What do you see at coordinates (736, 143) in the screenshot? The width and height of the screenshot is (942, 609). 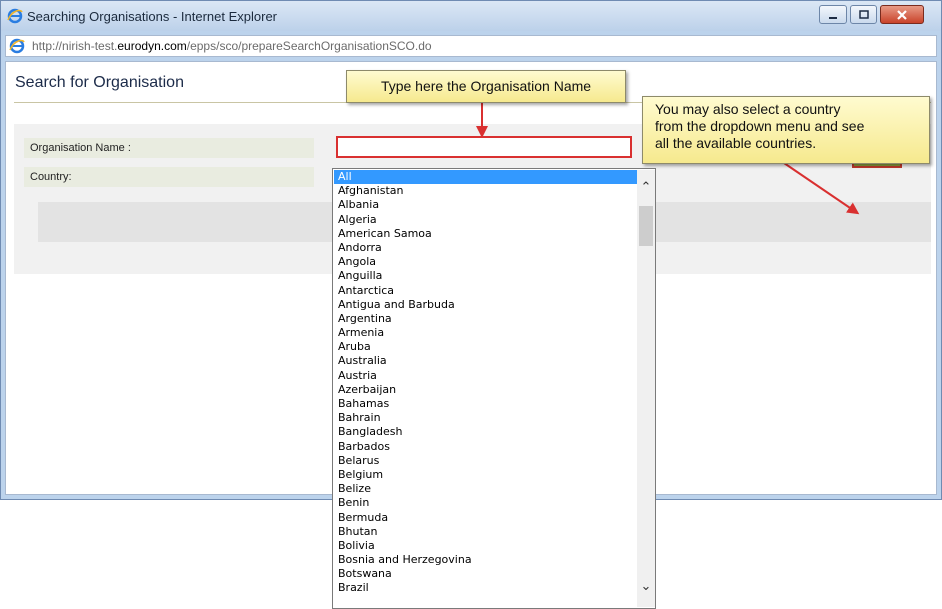 I see `country-callout-line: all the available countries.` at bounding box center [736, 143].